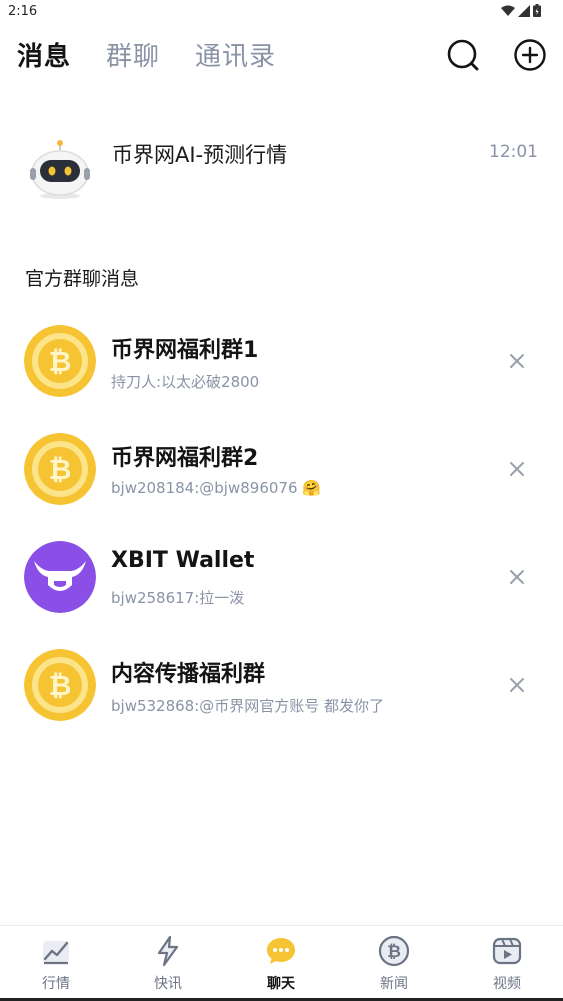  Describe the element at coordinates (60, 169) in the screenshot. I see `robot-avatar-icon` at that location.